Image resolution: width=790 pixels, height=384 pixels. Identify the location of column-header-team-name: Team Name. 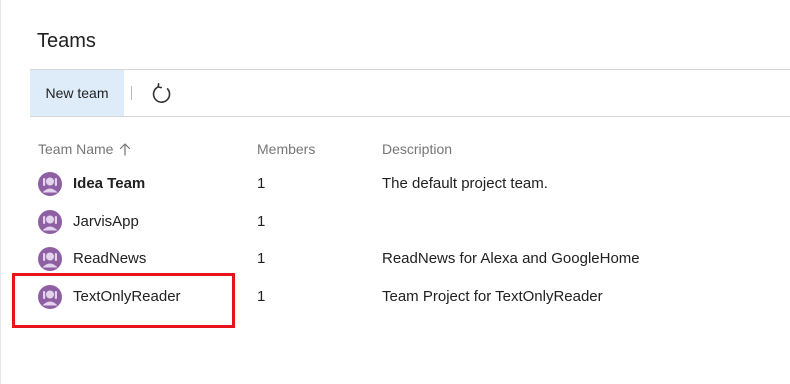
(84, 150).